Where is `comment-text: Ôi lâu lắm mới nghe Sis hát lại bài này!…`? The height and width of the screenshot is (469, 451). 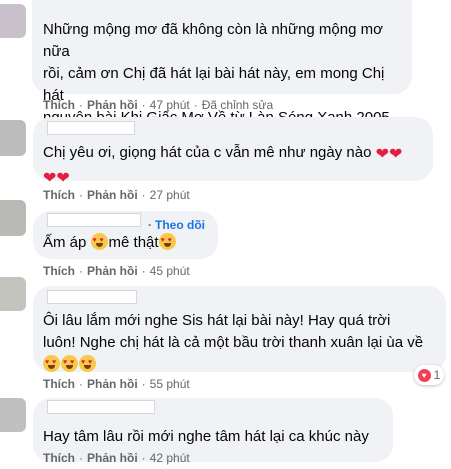
comment-text: Ôi lâu lắm mới nghe Sis hát lại bài này!… is located at coordinates (243, 343).